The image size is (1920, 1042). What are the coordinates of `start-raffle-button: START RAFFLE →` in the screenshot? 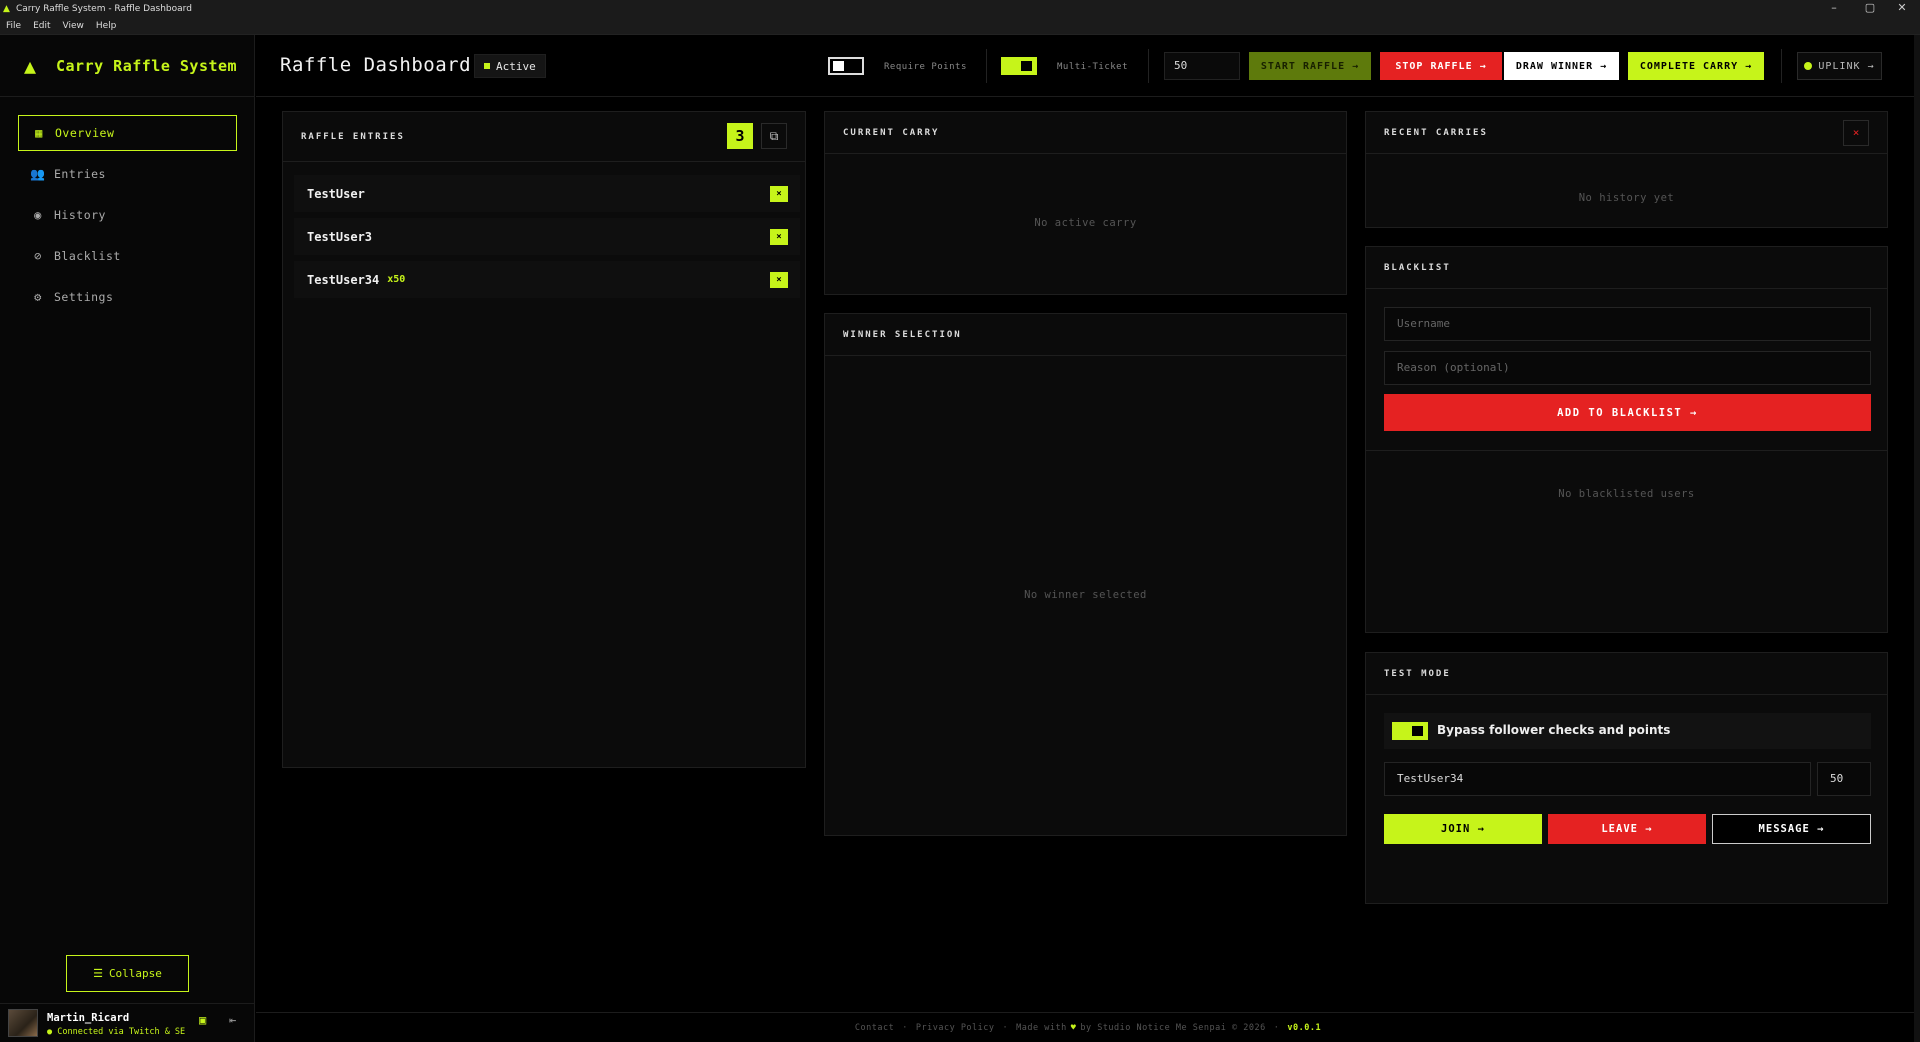 It's located at (1310, 66).